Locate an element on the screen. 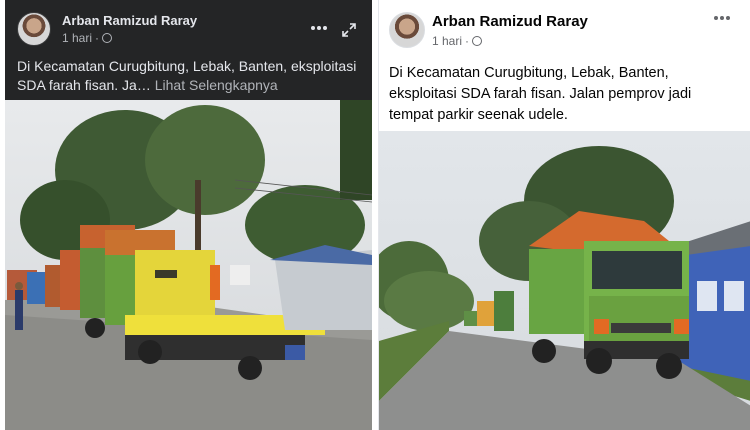  expand-arrows-icon is located at coordinates (349, 30).